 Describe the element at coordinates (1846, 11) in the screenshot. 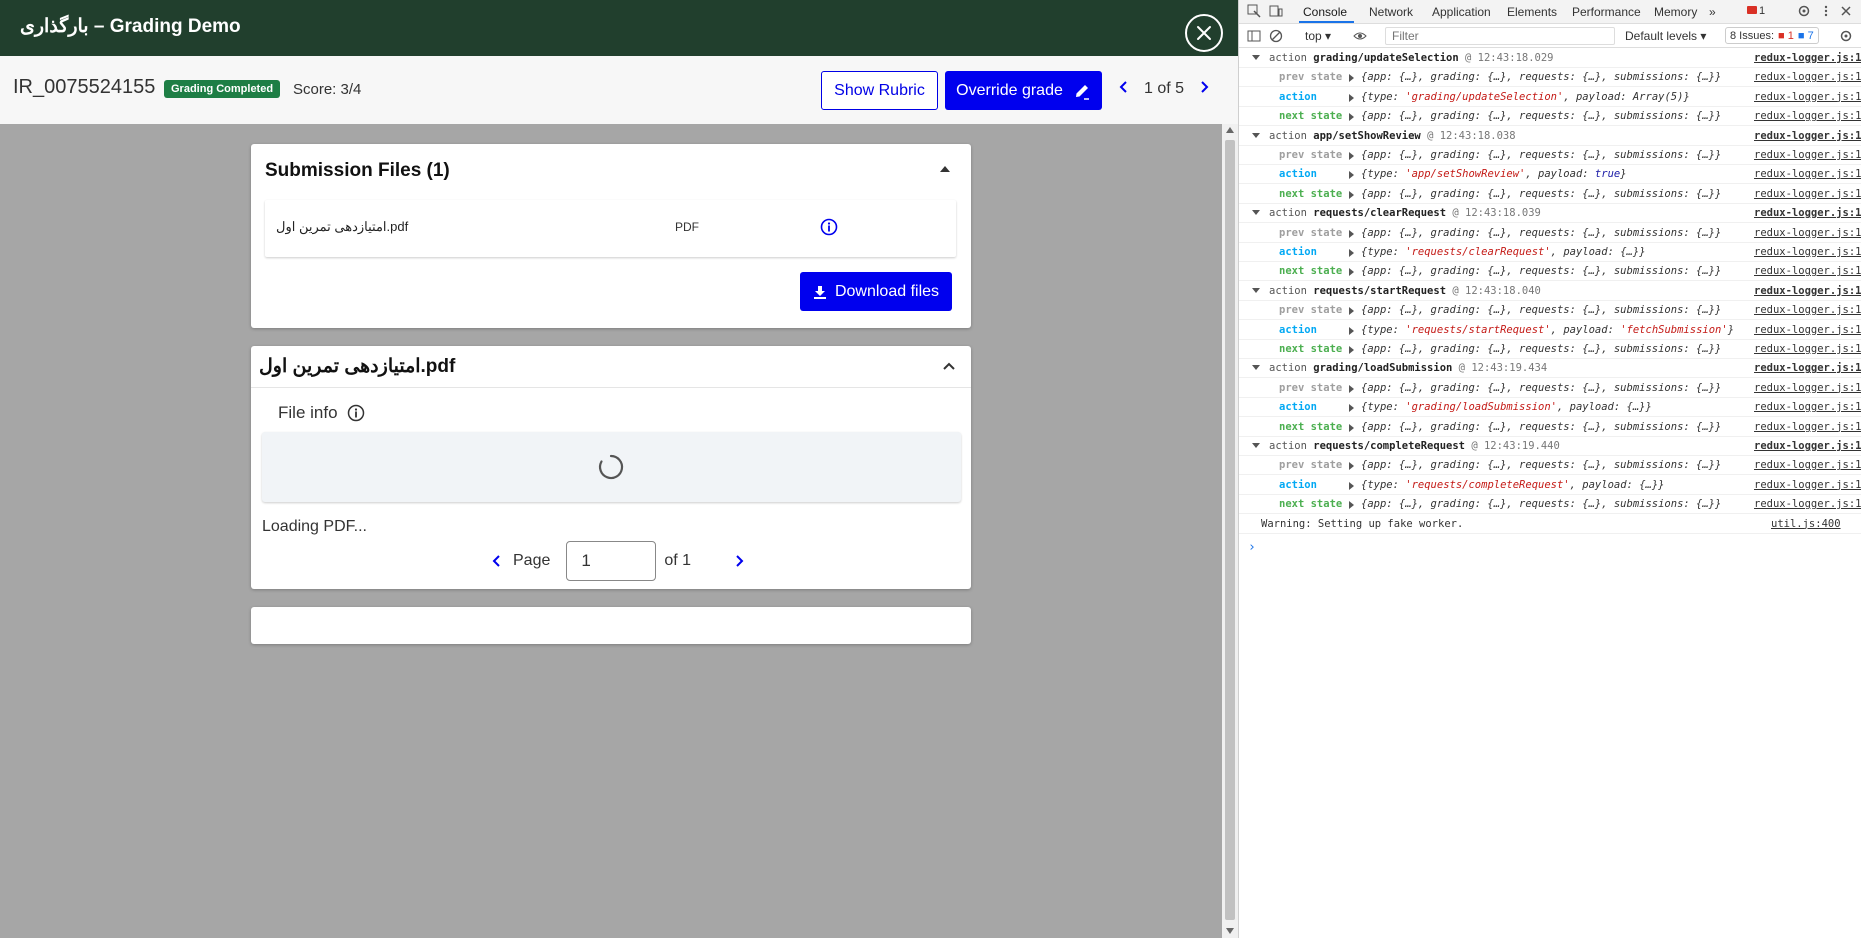

I see `close-devtools-icon` at that location.